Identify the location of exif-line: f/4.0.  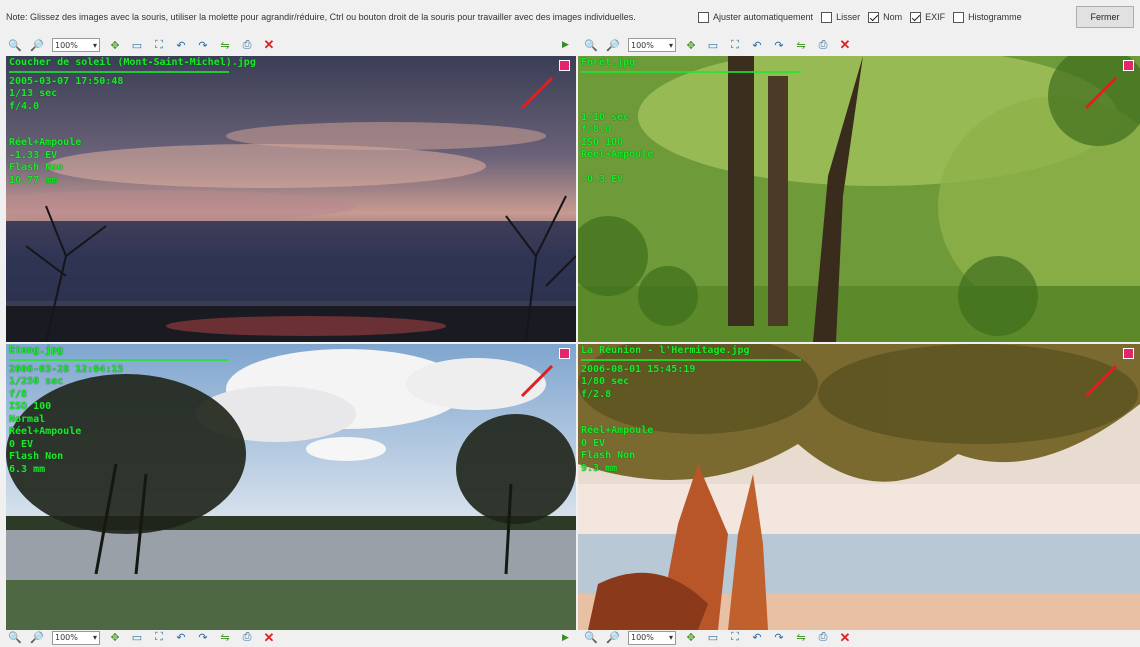
(24, 106).